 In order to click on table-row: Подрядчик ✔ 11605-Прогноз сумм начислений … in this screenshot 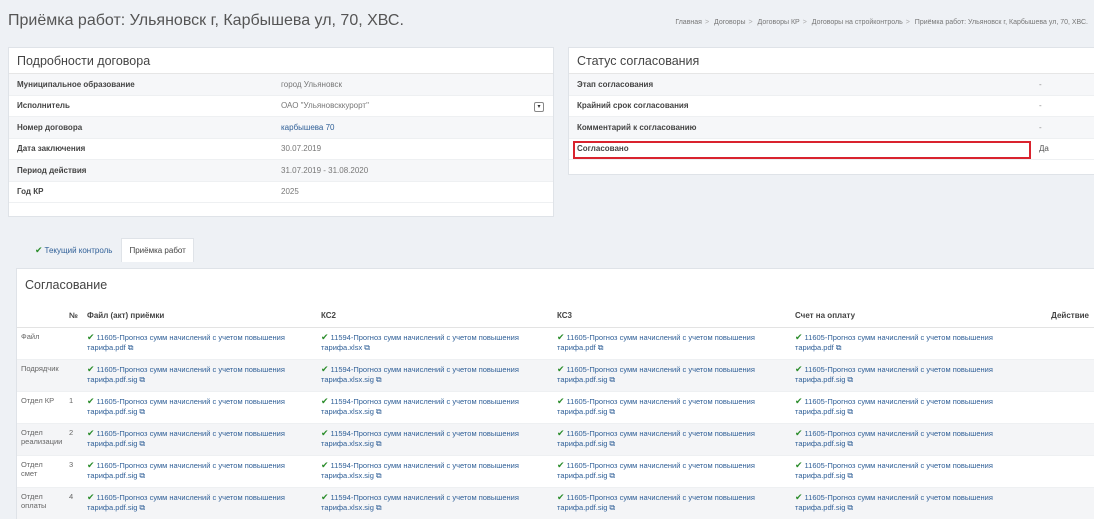, I will do `click(555, 375)`.